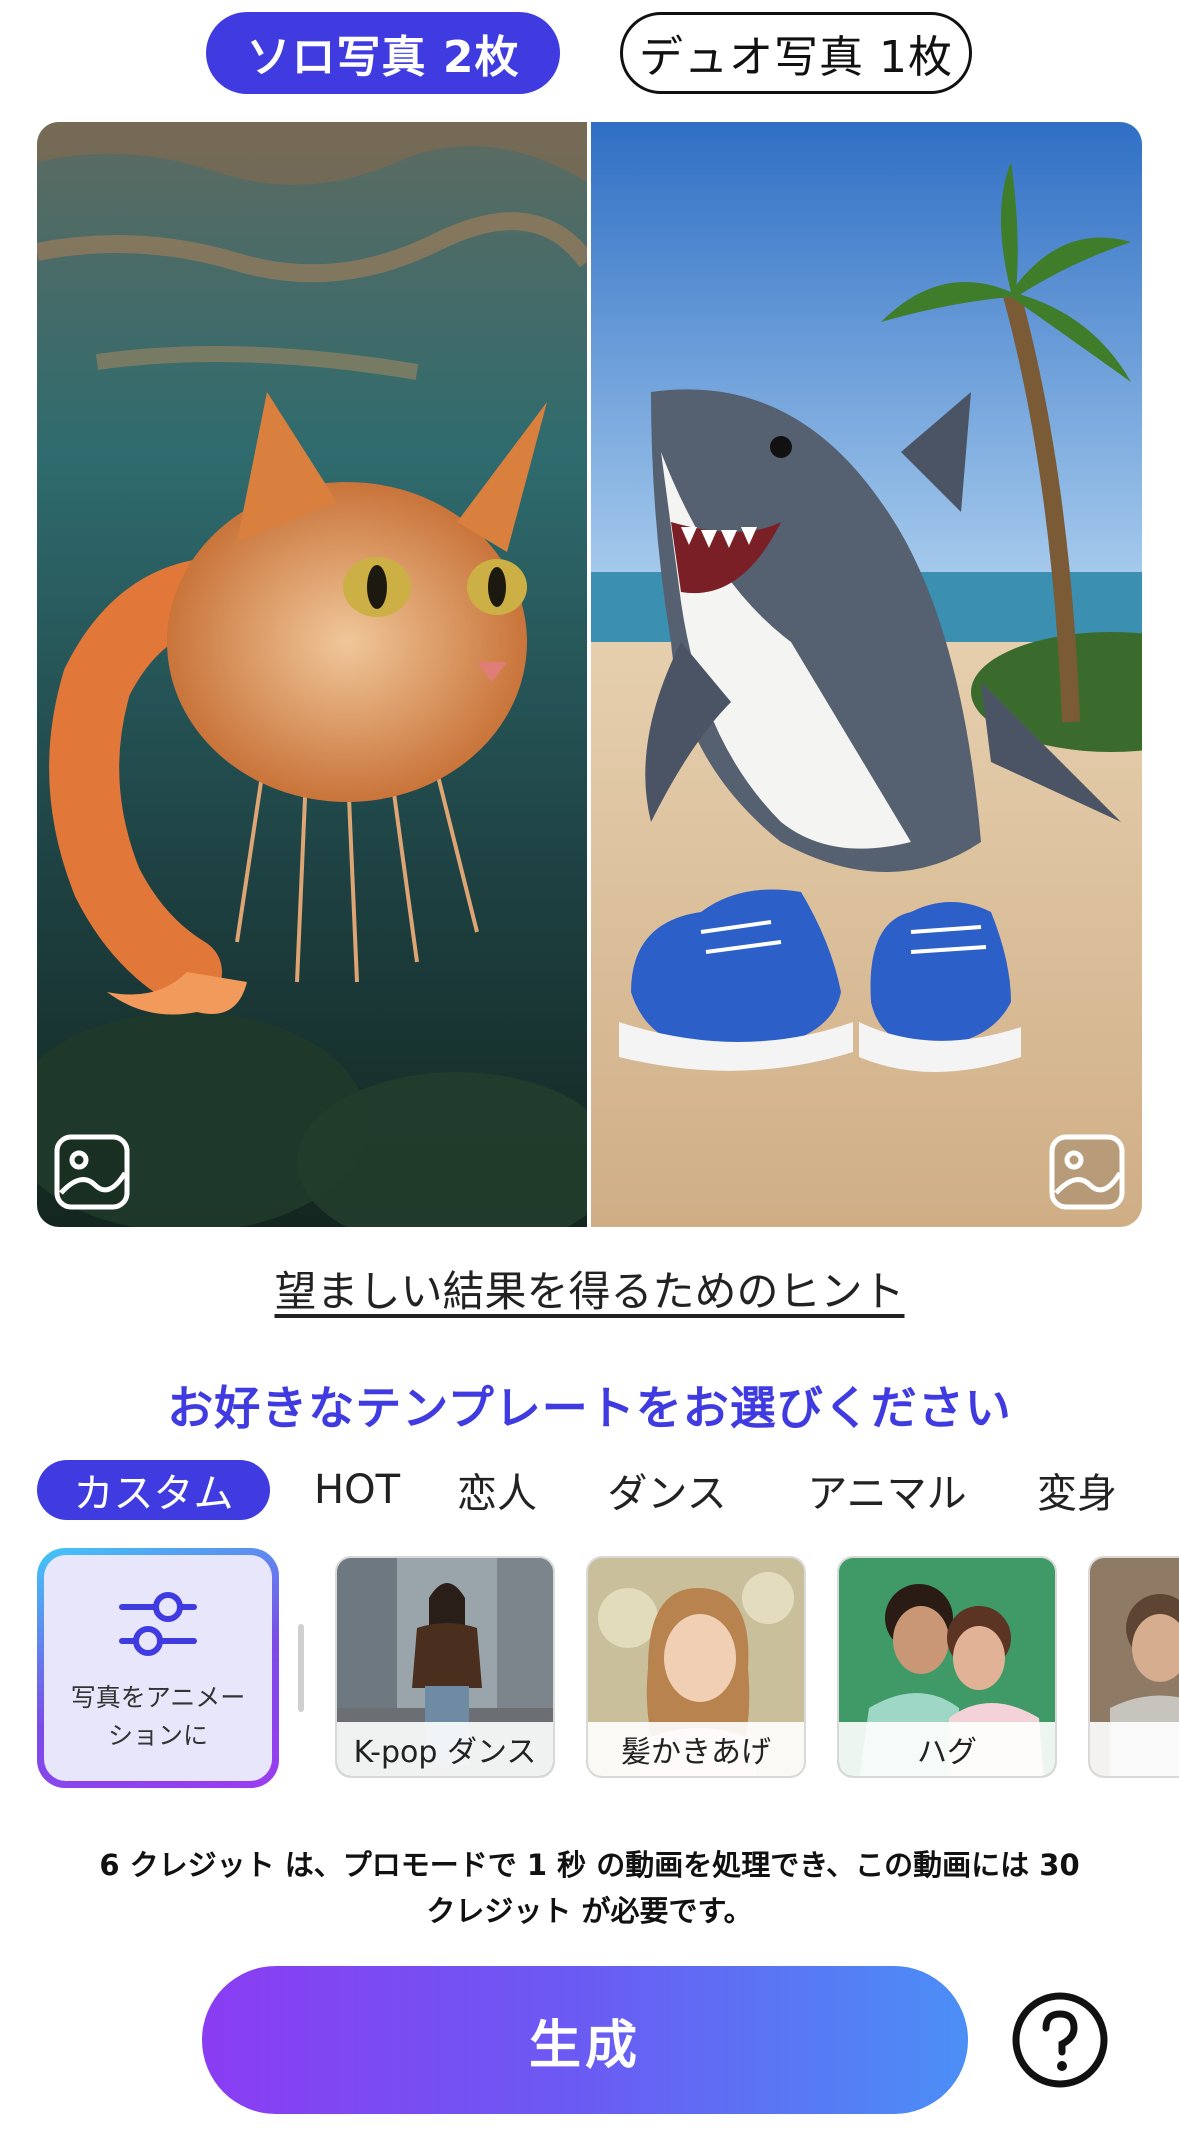 The height and width of the screenshot is (2132, 1179). Describe the element at coordinates (445, 1667) in the screenshot. I see `template-card-kpop-dance: K-pop ダンス` at that location.